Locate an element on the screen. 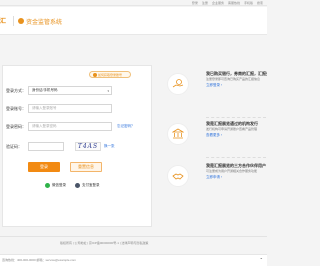  logo: 汇 is located at coordinates (3, 20).